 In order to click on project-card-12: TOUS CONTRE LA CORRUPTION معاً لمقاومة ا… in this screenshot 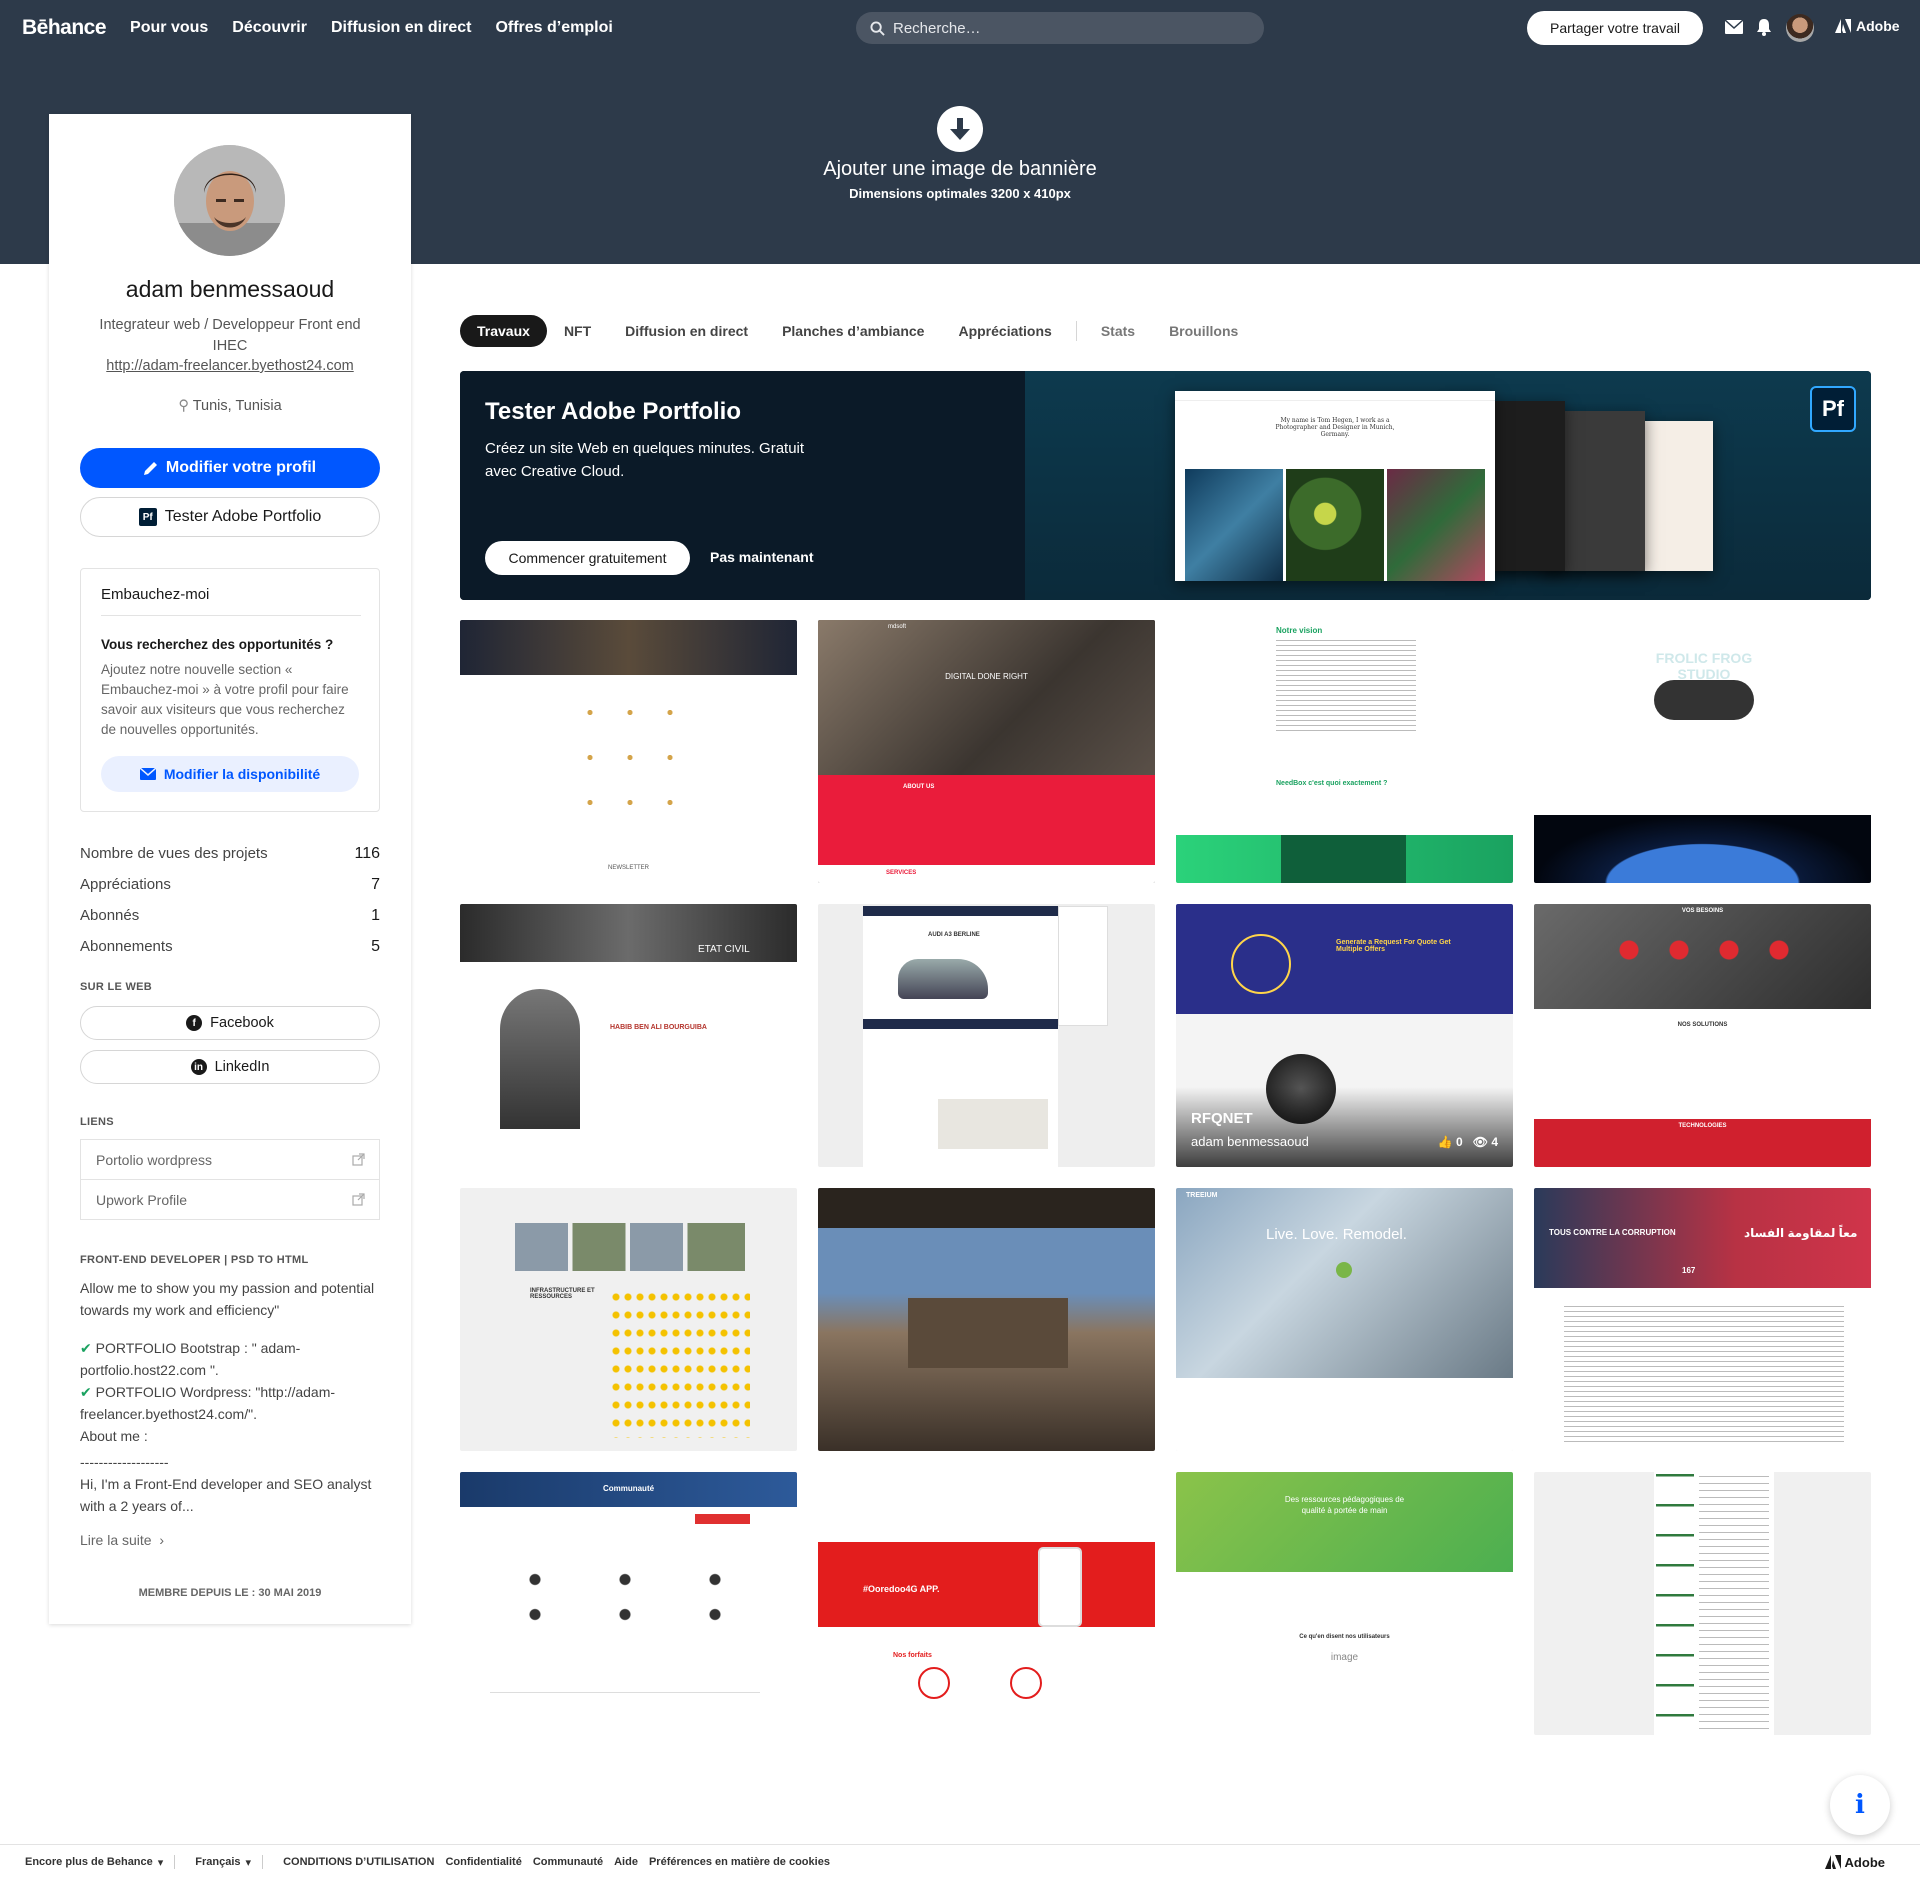, I will do `click(1702, 1319)`.